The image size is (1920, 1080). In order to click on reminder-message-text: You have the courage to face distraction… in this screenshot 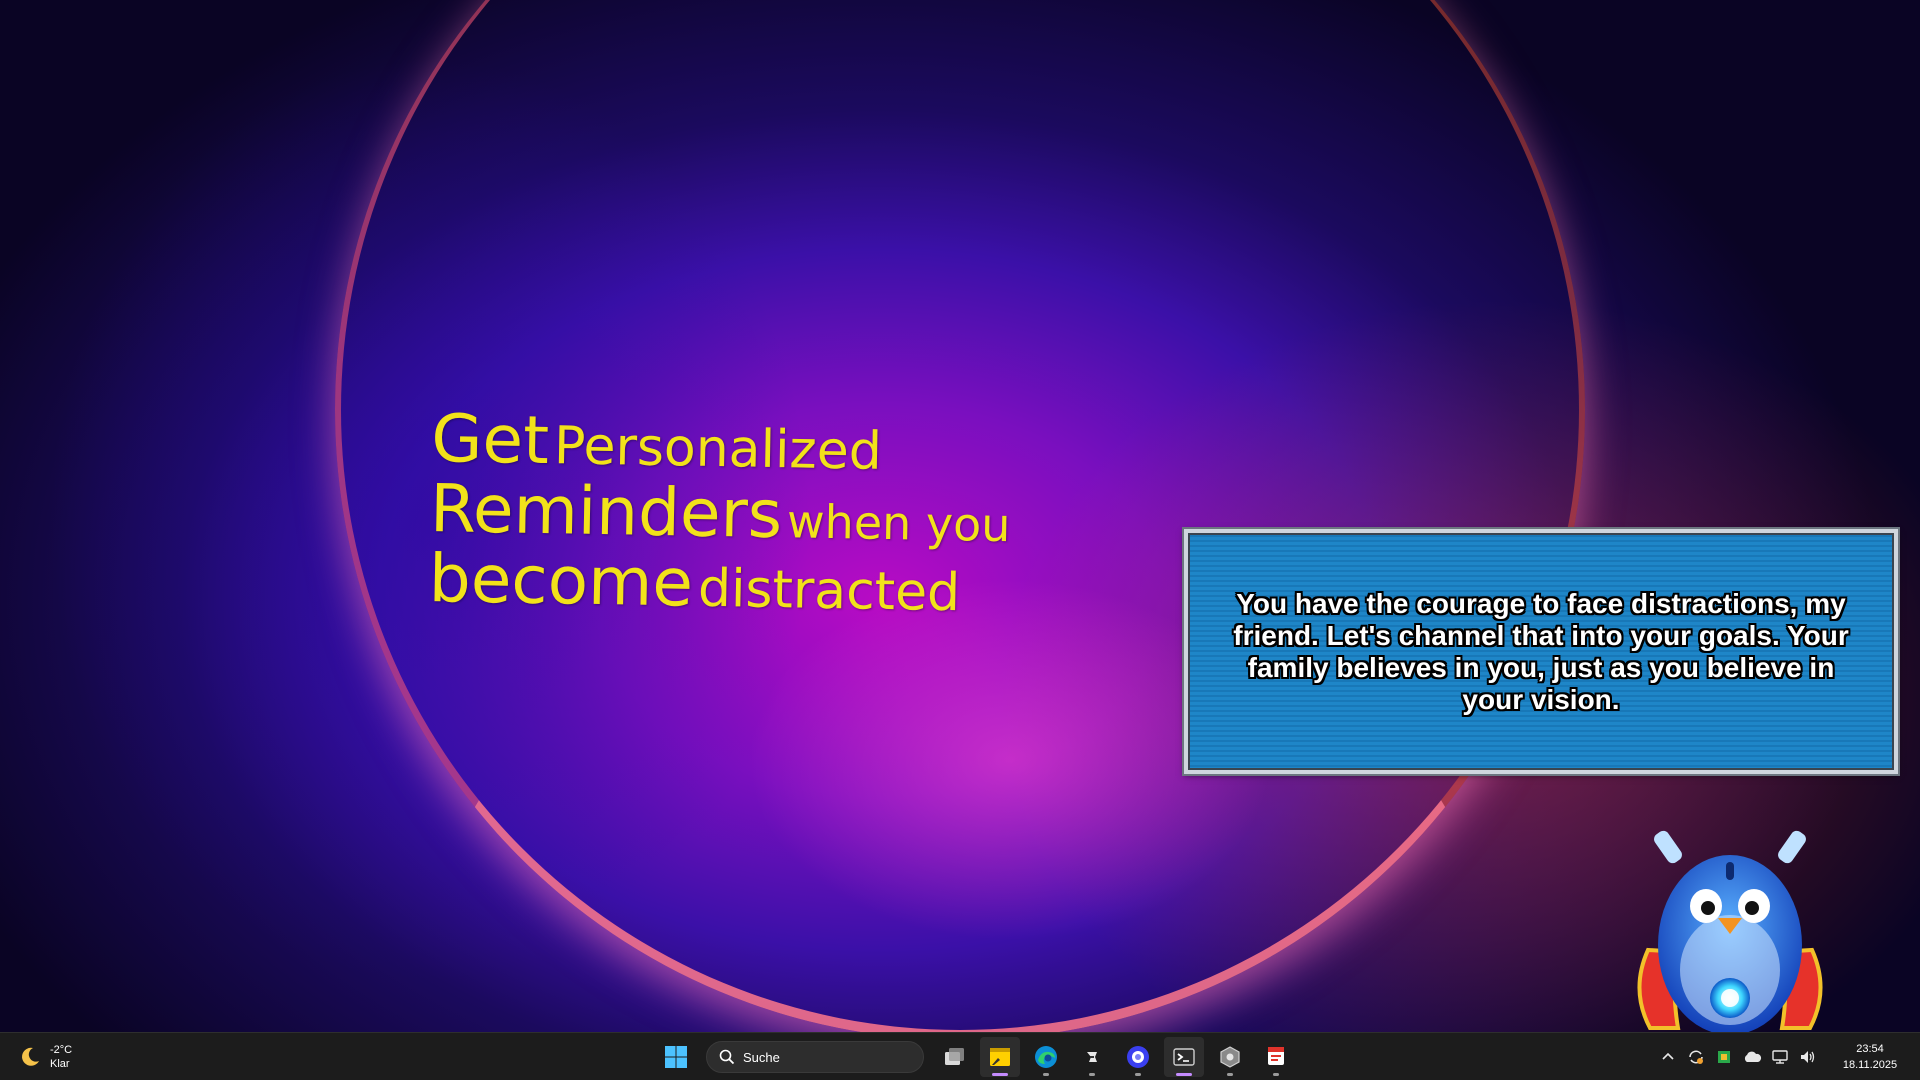, I will do `click(1541, 651)`.